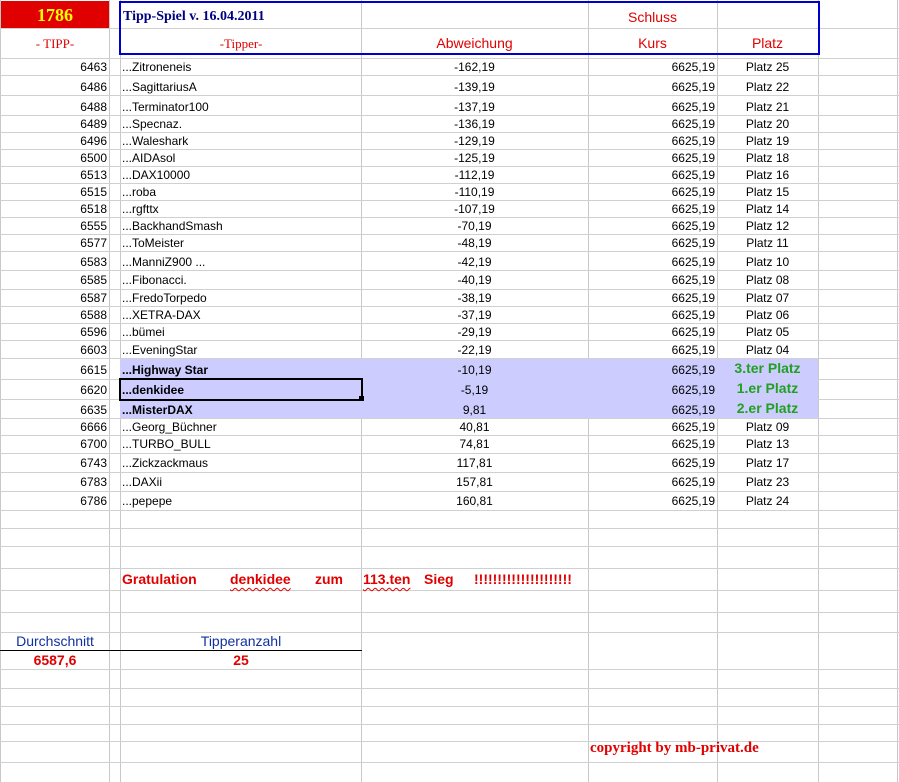  Describe the element at coordinates (93, 280) in the screenshot. I see `tipp-value: 6585` at that location.